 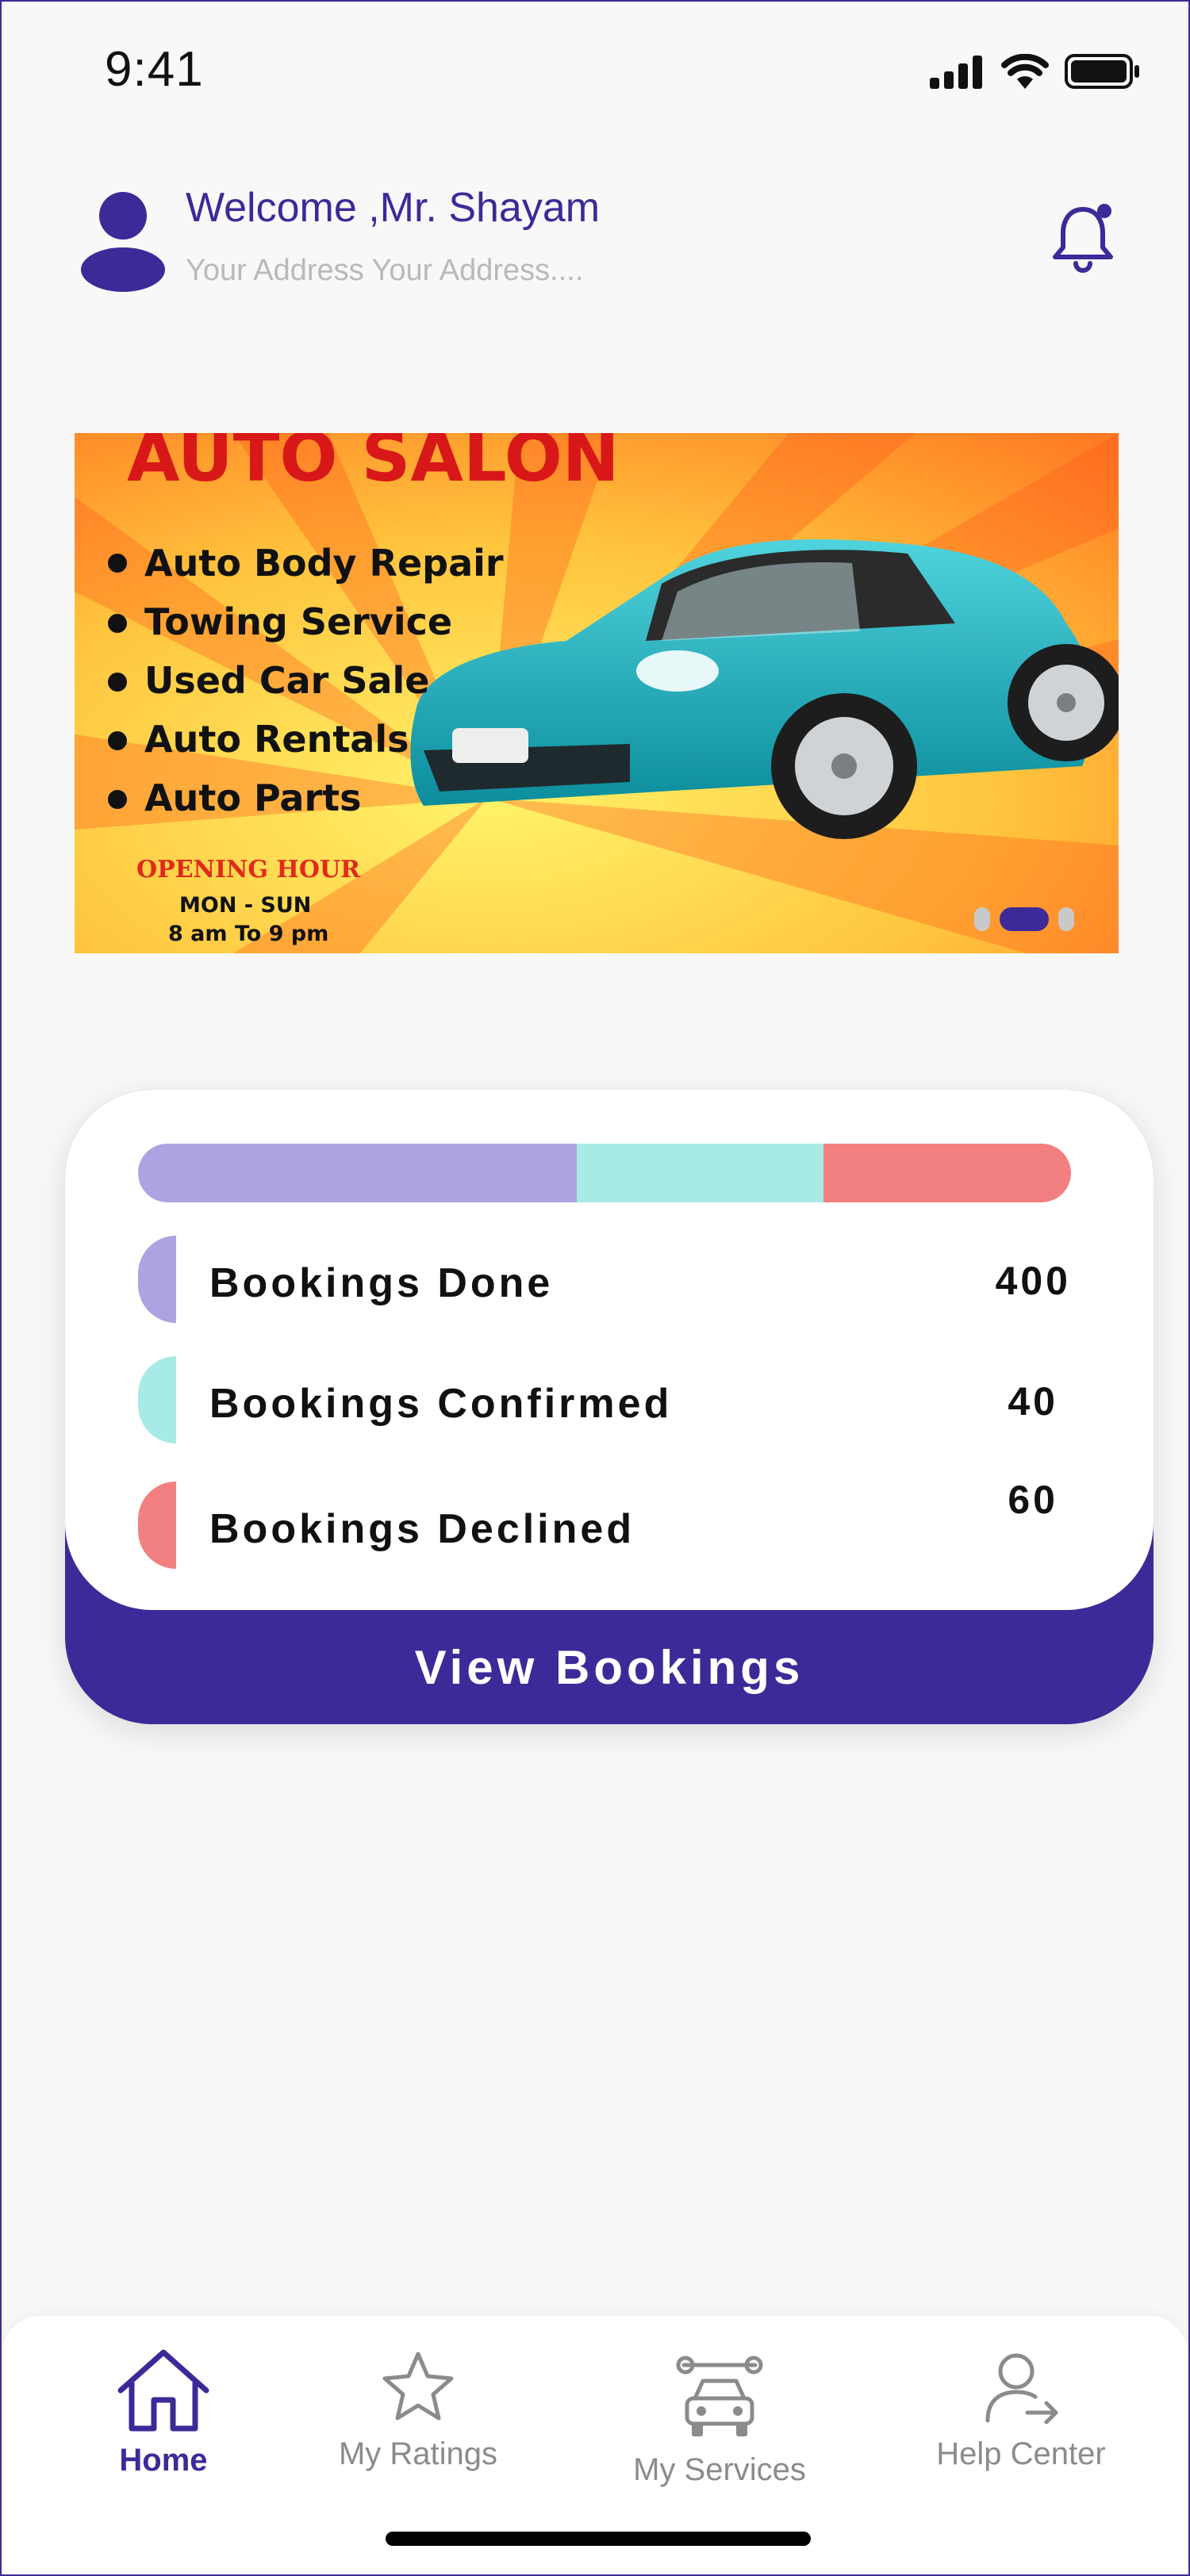 I want to click on status-icons, so click(x=1035, y=72).